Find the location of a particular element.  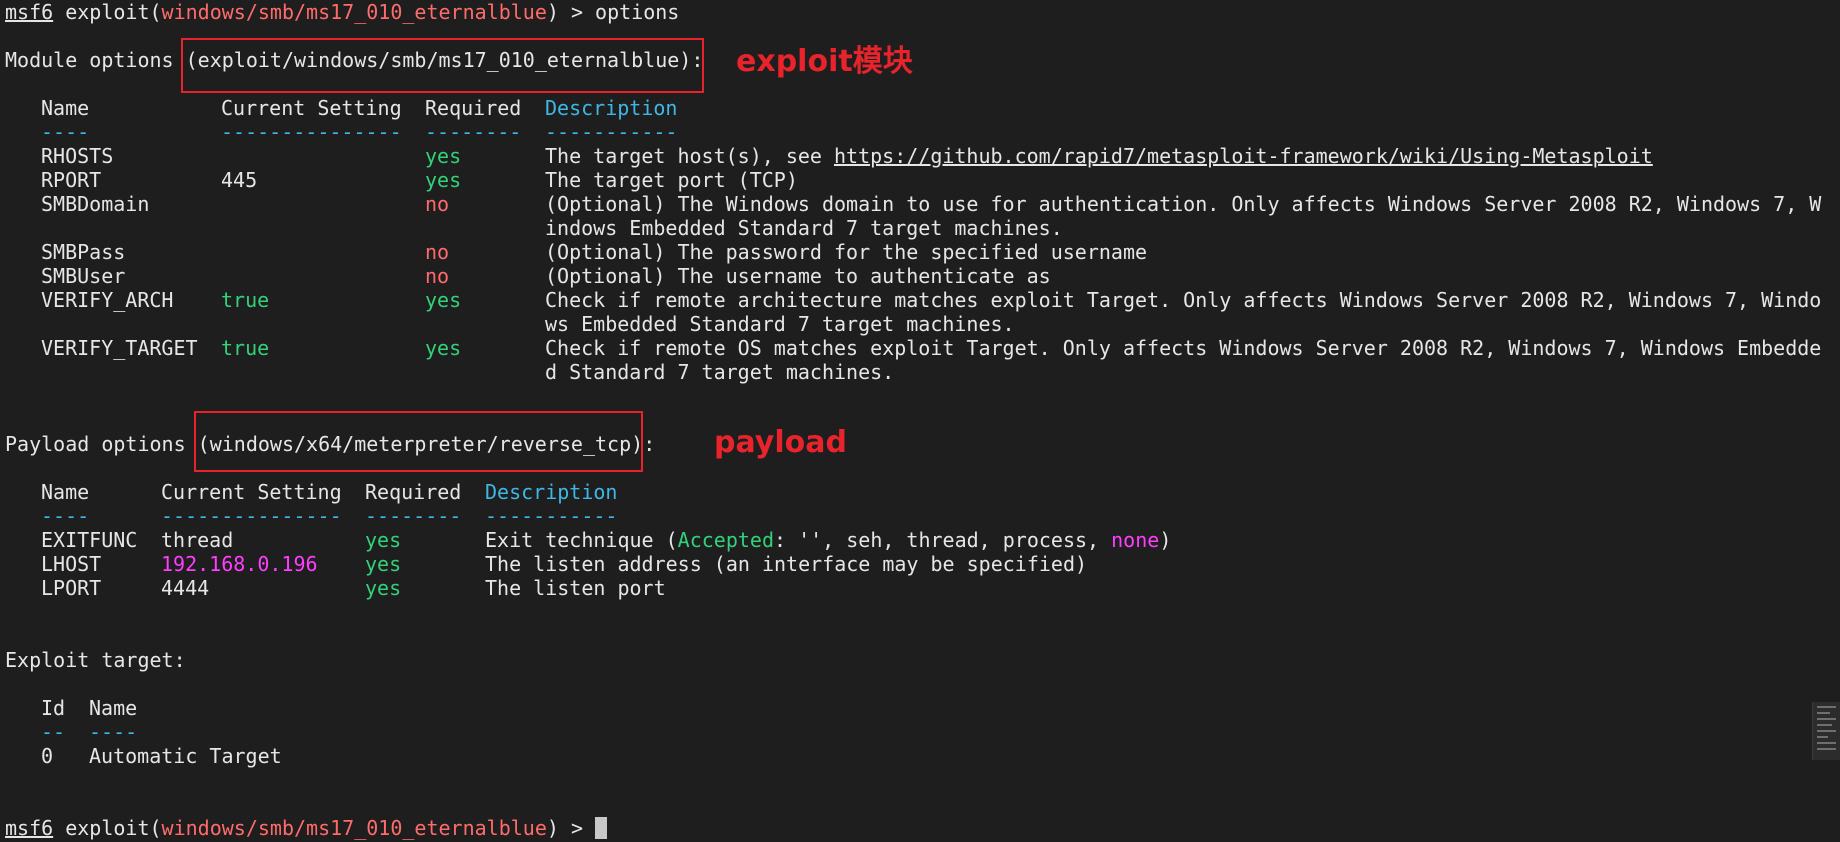

option-name: SMBUser is located at coordinates (83, 276).